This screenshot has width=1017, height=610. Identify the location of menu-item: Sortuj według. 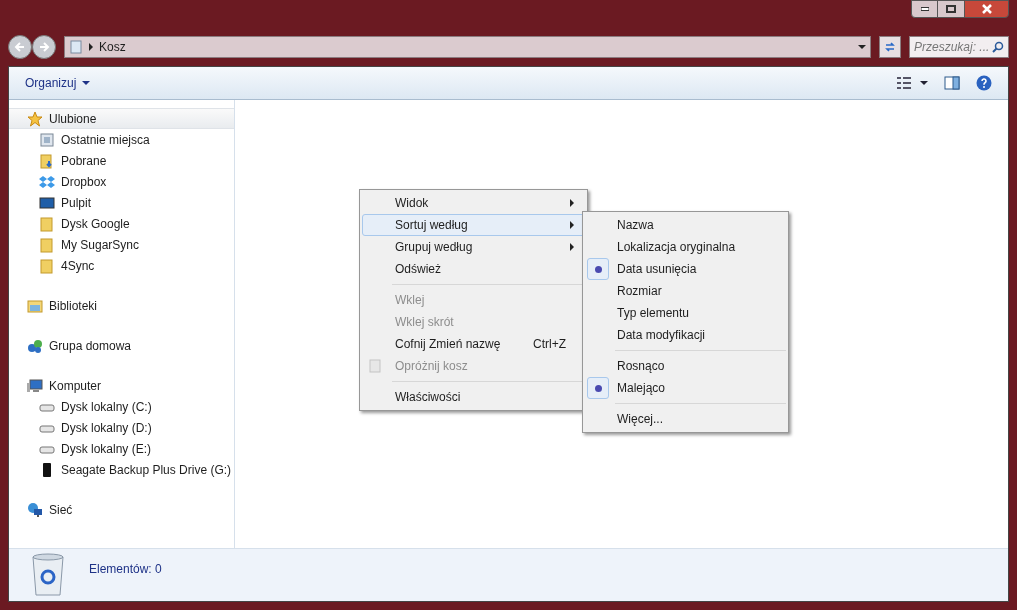
(473, 225).